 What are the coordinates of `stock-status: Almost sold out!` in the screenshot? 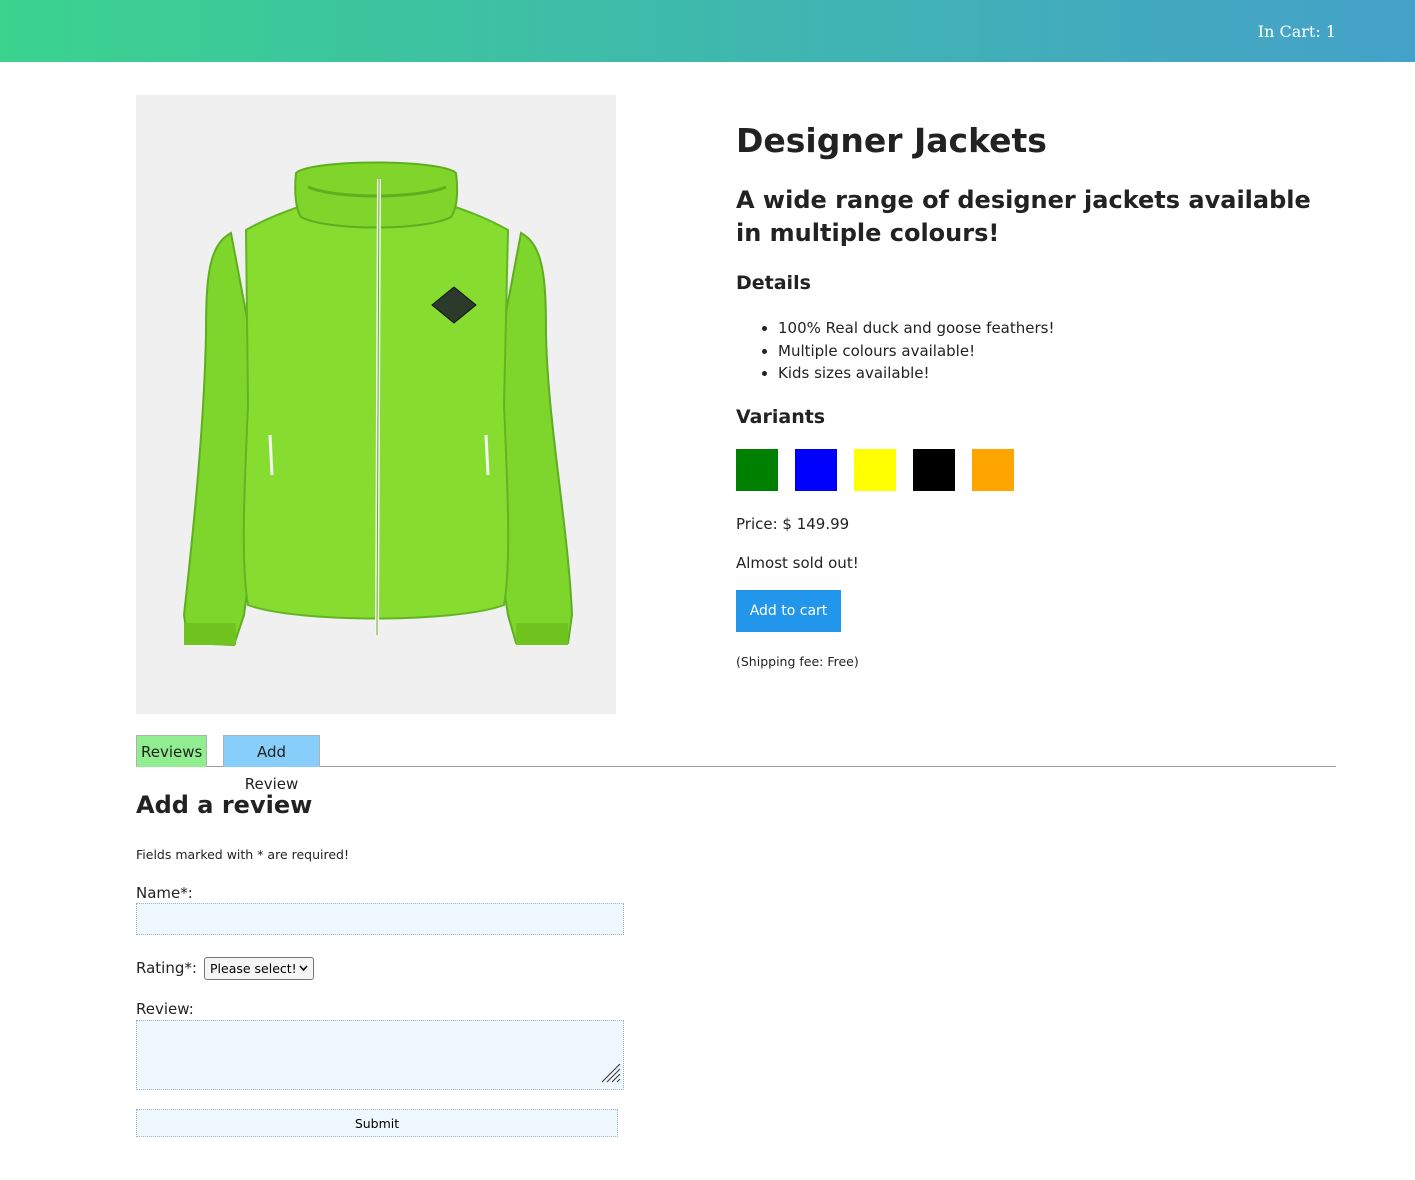 It's located at (797, 563).